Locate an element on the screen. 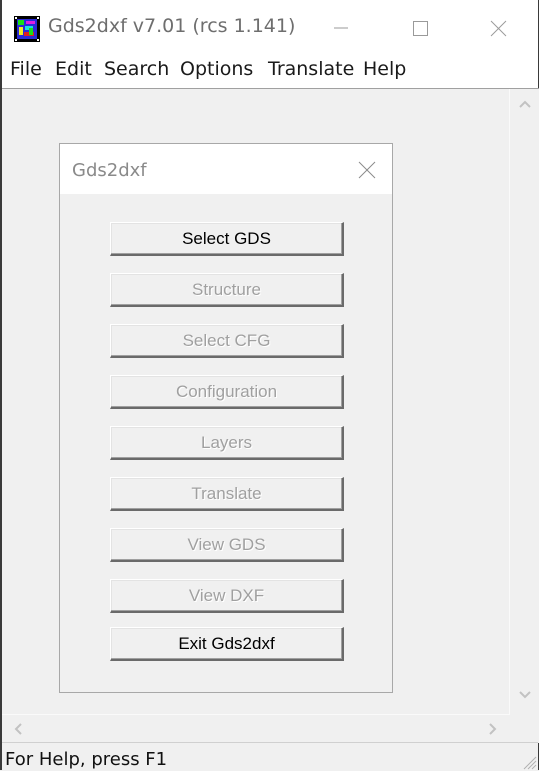  status-text: For Help, press F1 is located at coordinates (86, 759).